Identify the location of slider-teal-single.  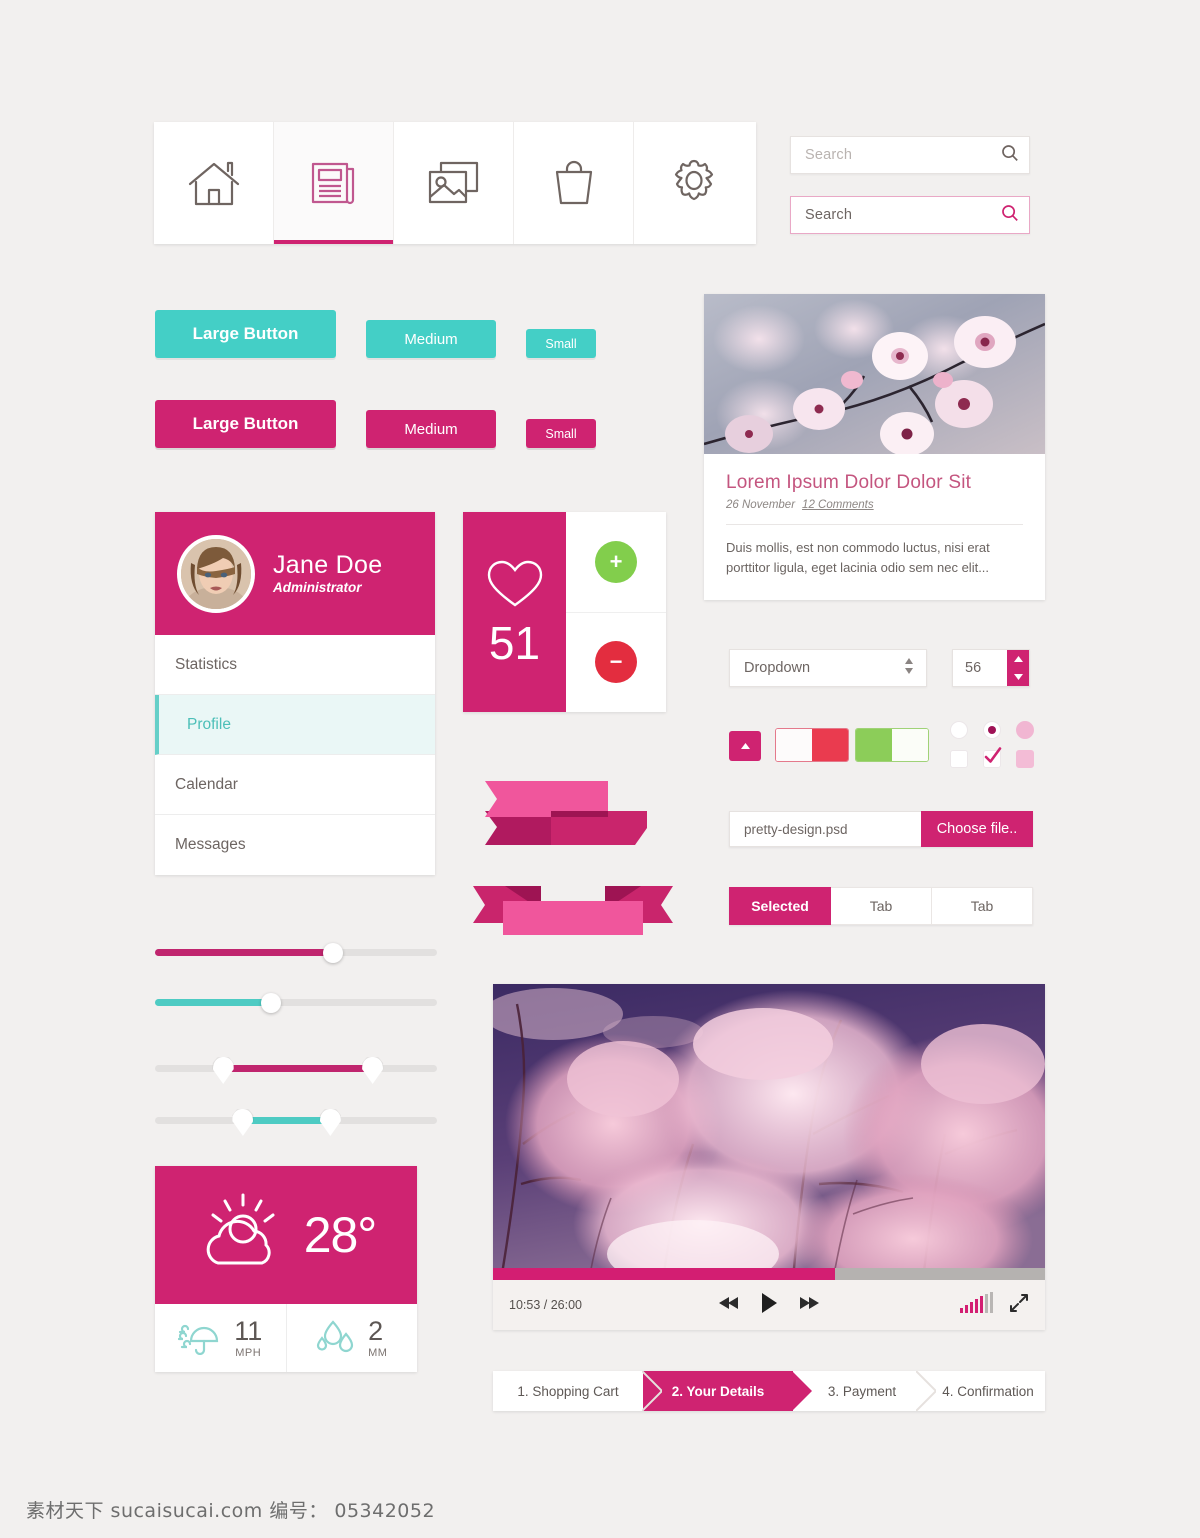
(296, 1002).